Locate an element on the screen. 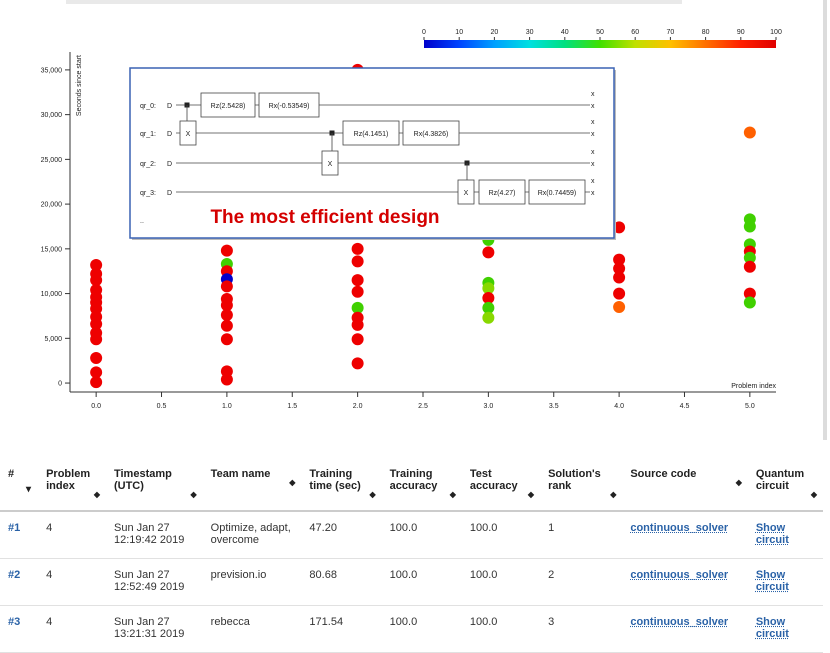 Image resolution: width=830 pixels, height=653 pixels. table-cell: 1 is located at coordinates (581, 535).